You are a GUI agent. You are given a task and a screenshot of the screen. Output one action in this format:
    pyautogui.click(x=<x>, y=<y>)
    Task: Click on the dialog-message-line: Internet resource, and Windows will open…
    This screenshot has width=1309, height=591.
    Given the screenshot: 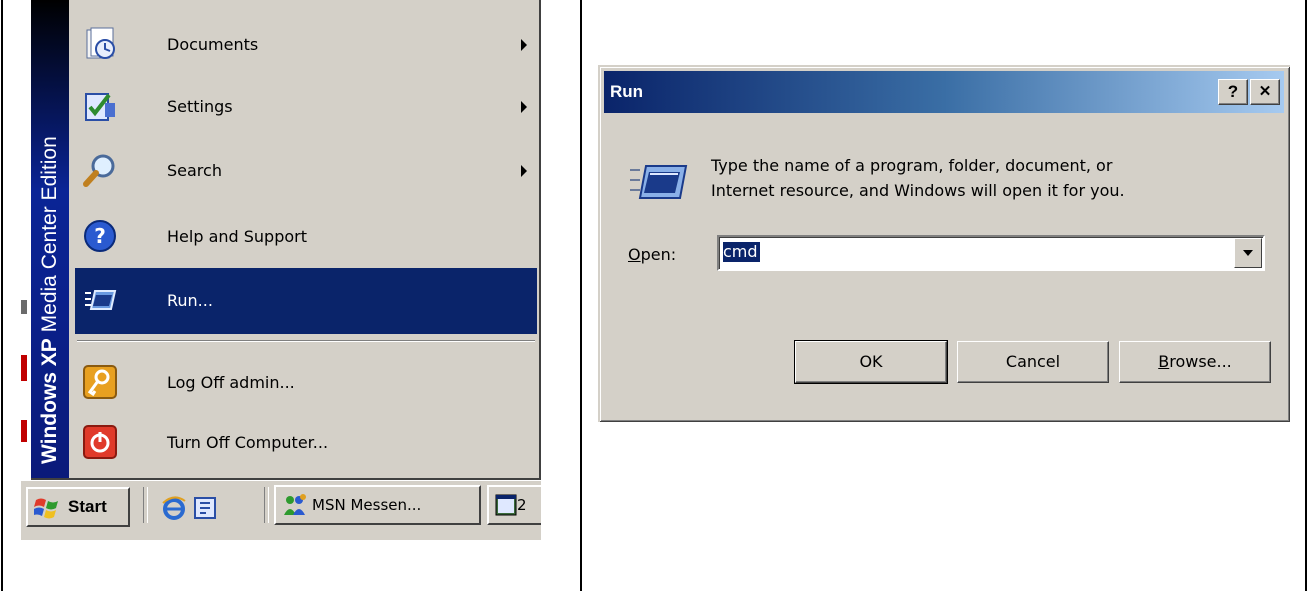 What is the action you would take?
    pyautogui.click(x=918, y=190)
    